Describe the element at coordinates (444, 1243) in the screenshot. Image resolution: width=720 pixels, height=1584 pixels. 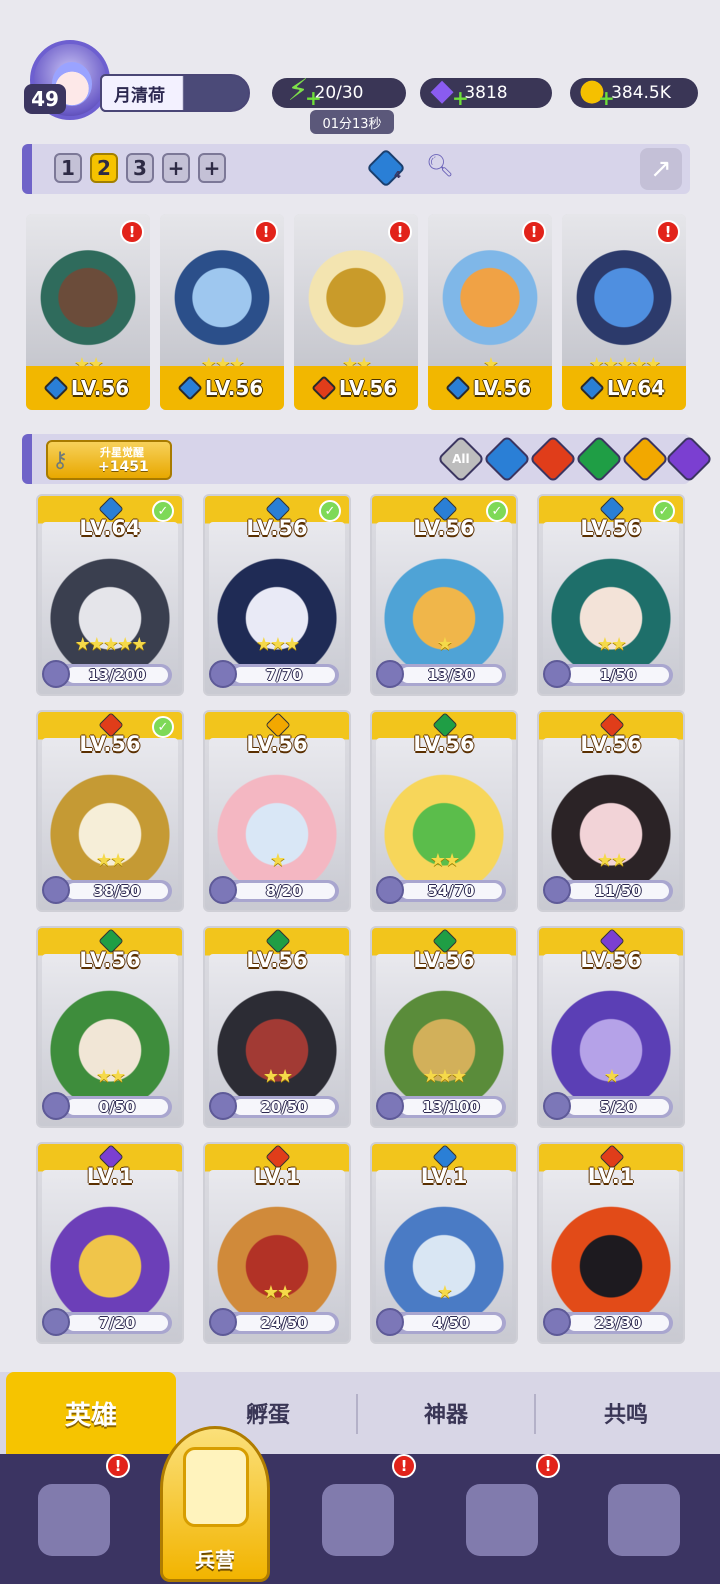
I see `hero-card: LV.1 ★ 4/50` at that location.